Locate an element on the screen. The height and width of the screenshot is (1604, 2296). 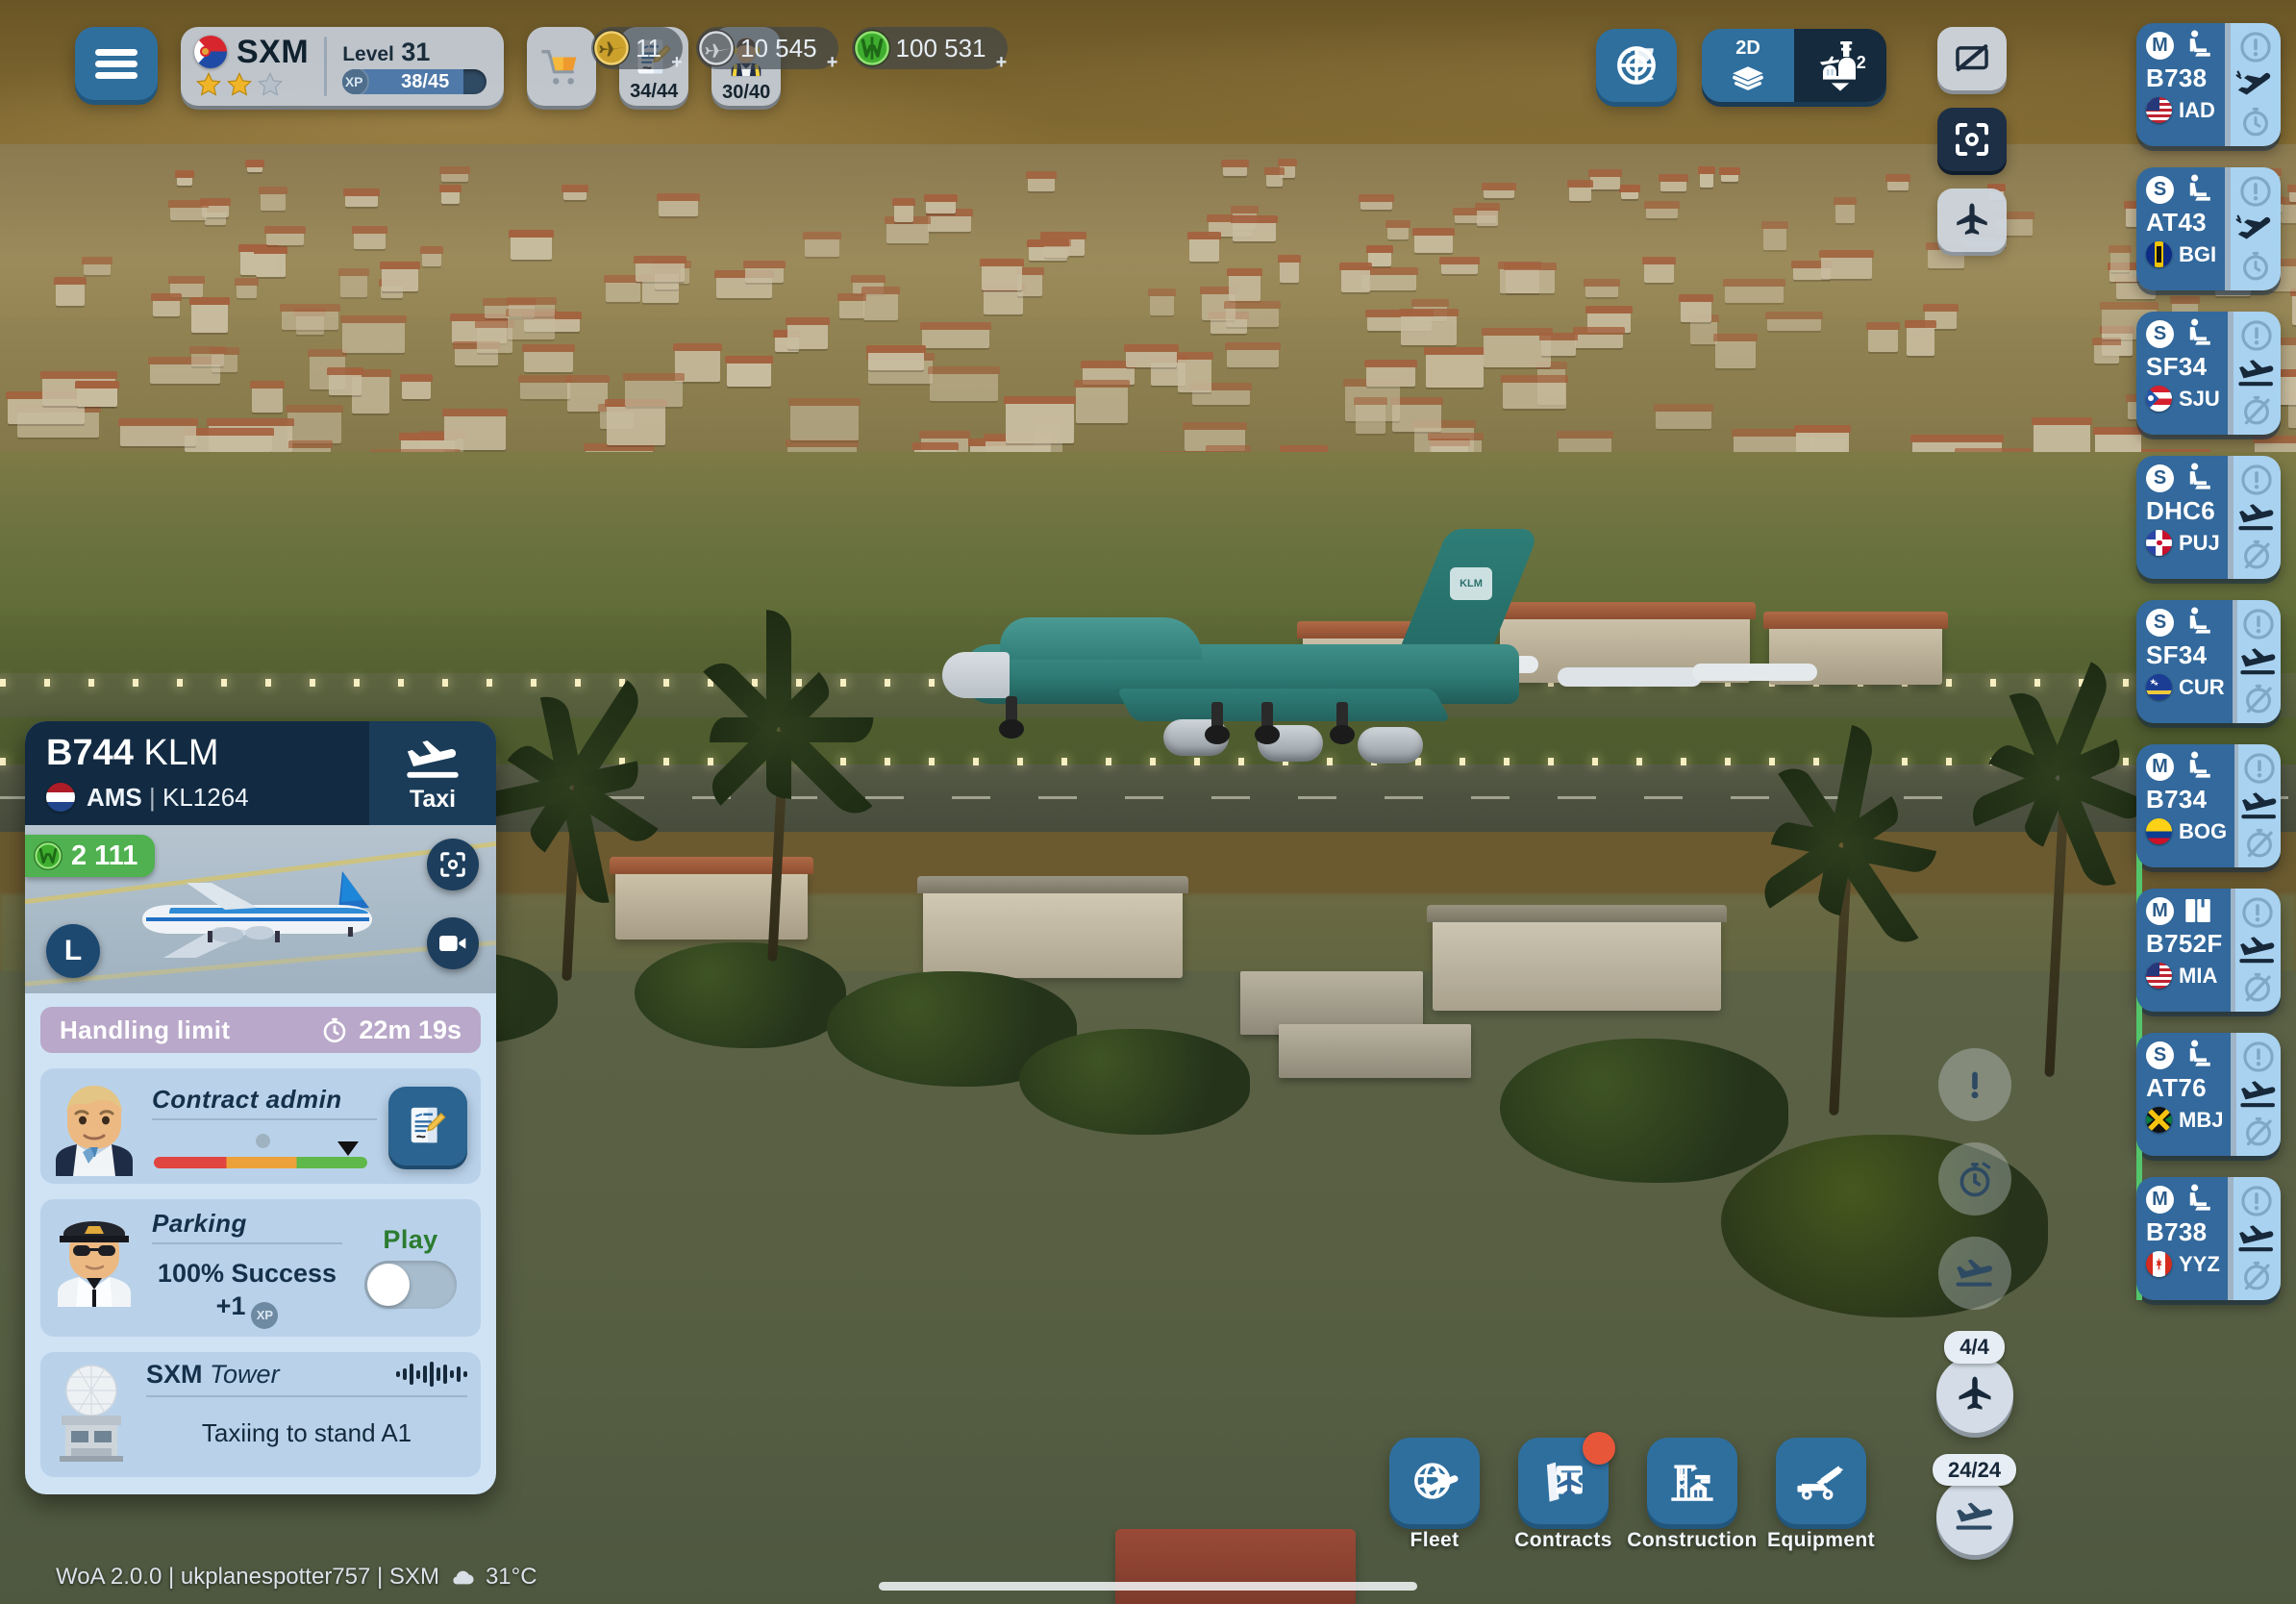
toolbar-contracts-button: Contracts is located at coordinates (1564, 1491).